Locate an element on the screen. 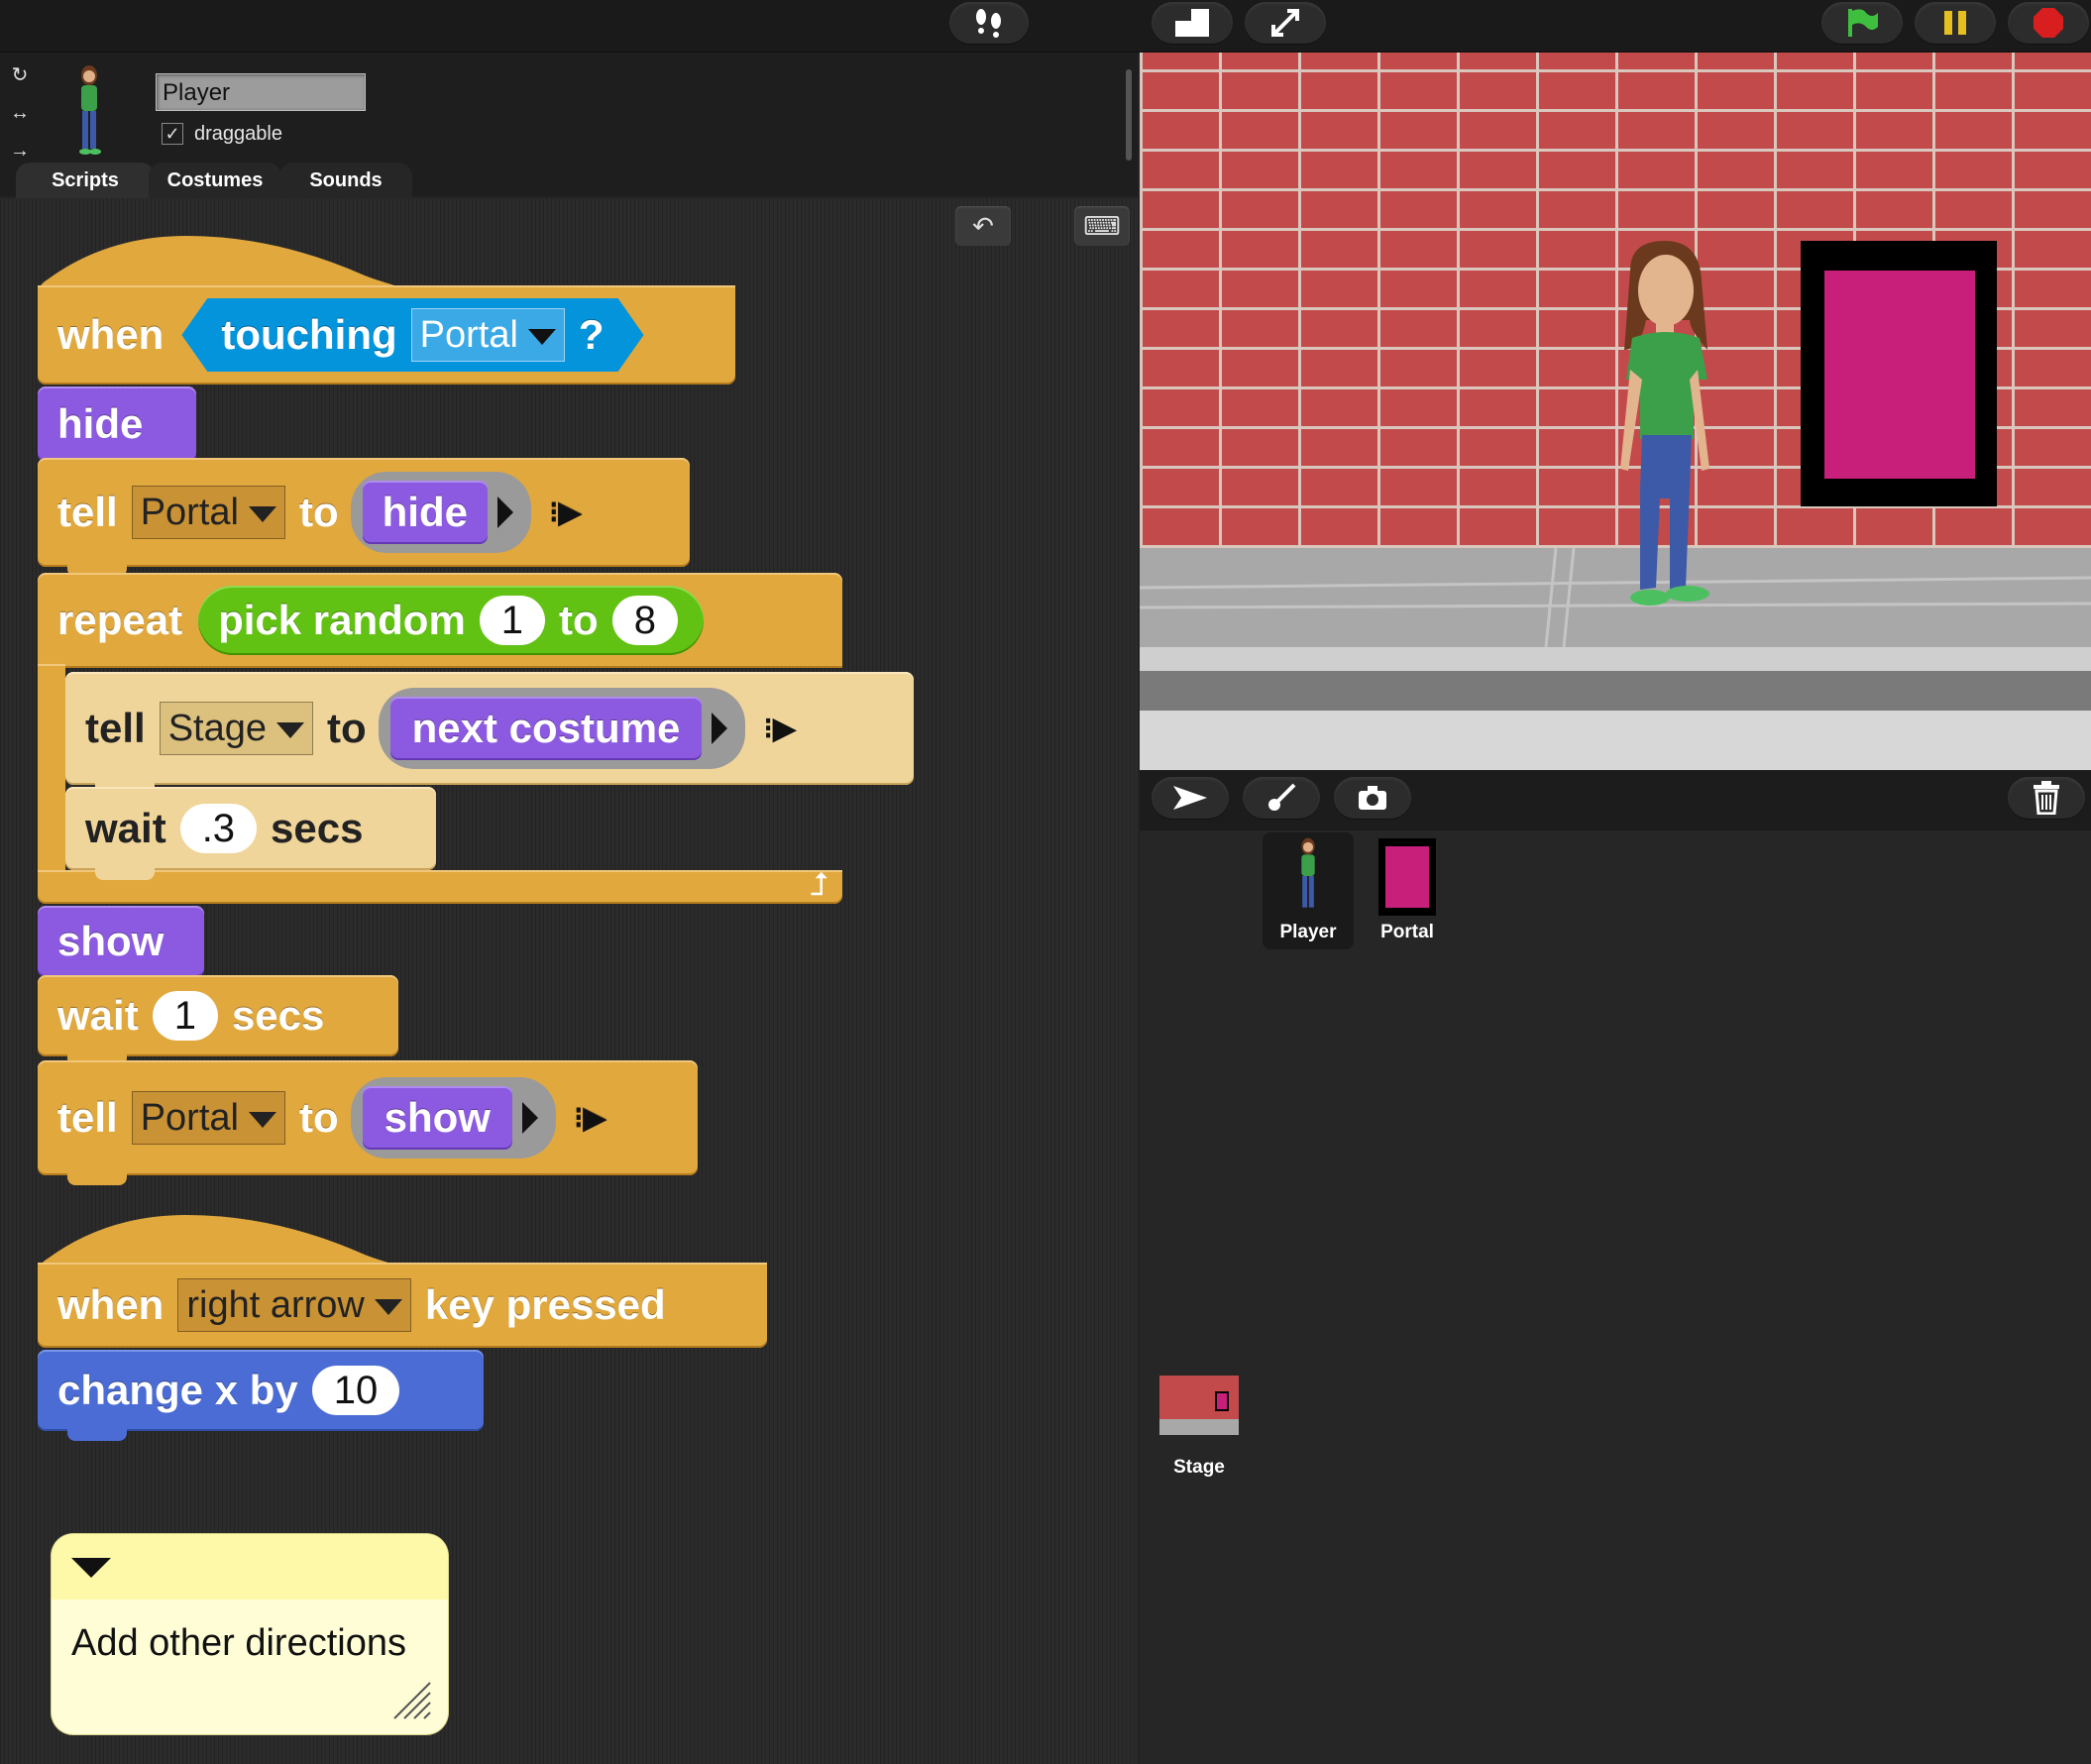 This screenshot has width=2091, height=1764. wait-secs-block: wait 1 secs is located at coordinates (218, 1020).